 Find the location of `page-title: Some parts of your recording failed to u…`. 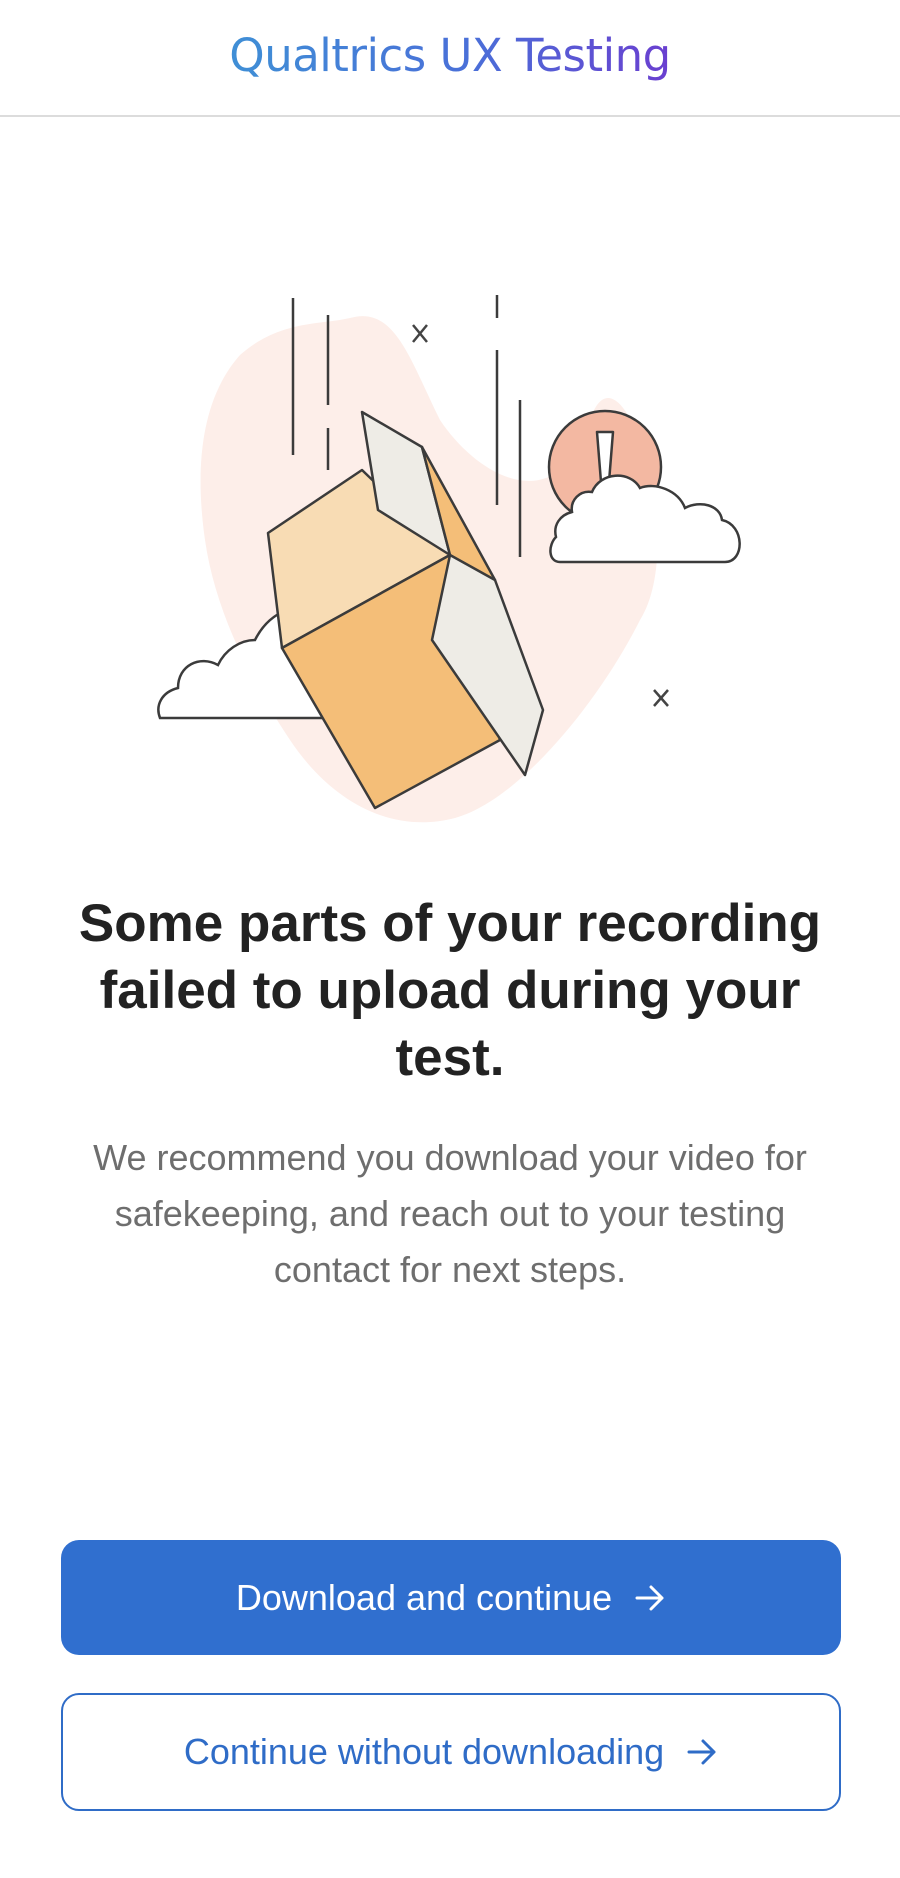

page-title: Some parts of your recording failed to u… is located at coordinates (450, 990).